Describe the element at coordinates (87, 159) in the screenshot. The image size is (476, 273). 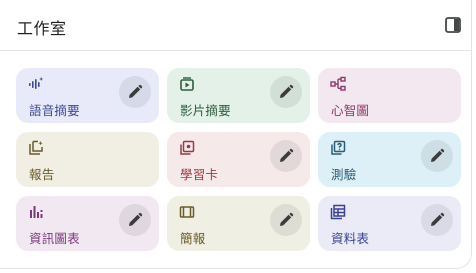
I see `tile-report: 報告` at that location.